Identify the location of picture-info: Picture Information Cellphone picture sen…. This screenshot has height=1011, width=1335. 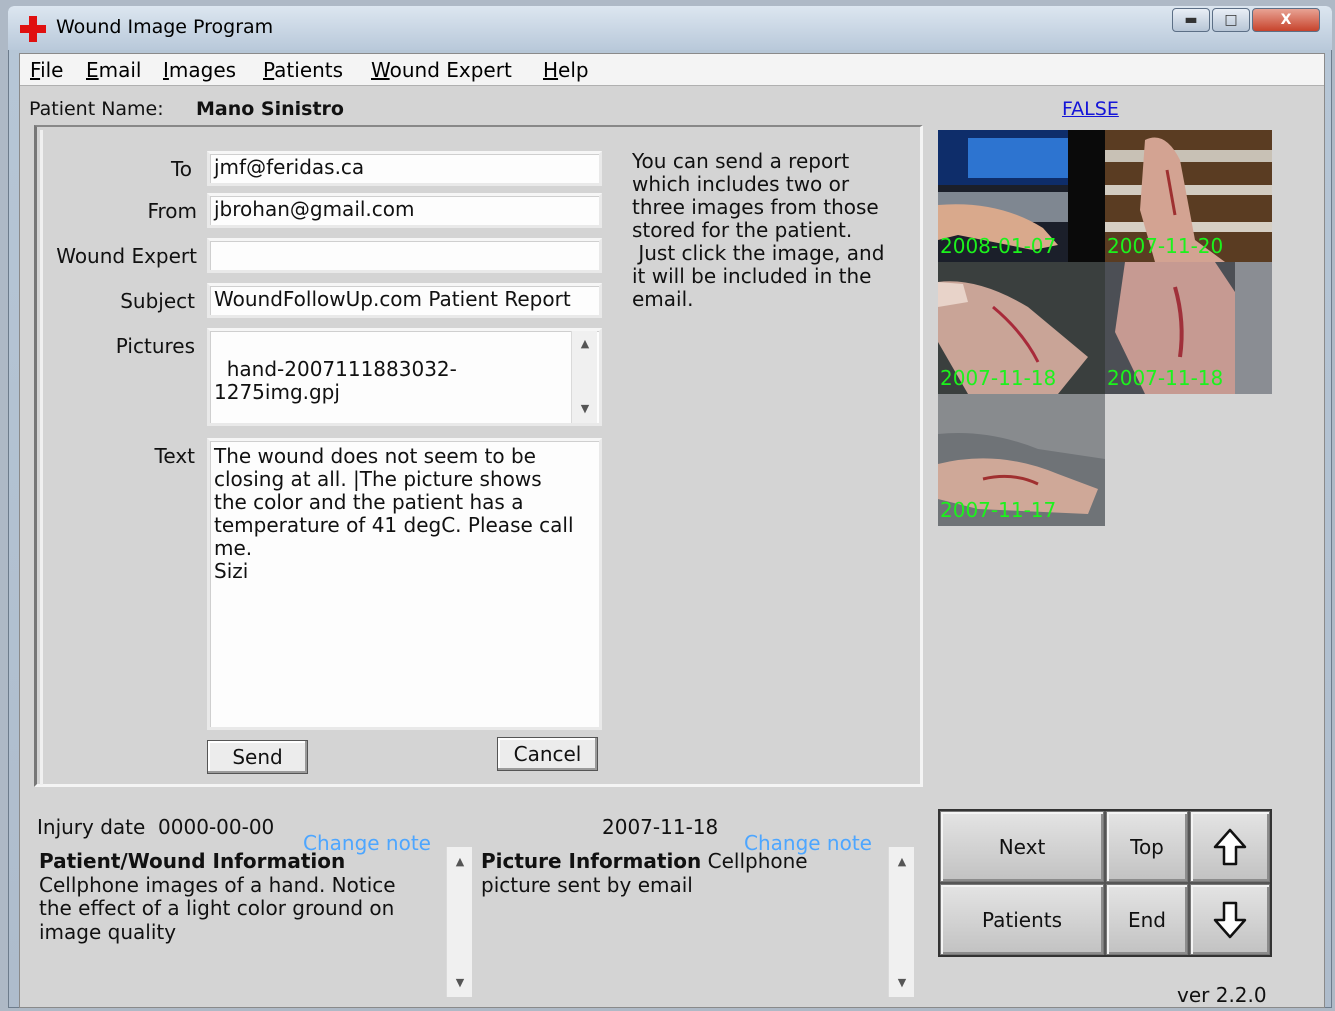
(681, 873).